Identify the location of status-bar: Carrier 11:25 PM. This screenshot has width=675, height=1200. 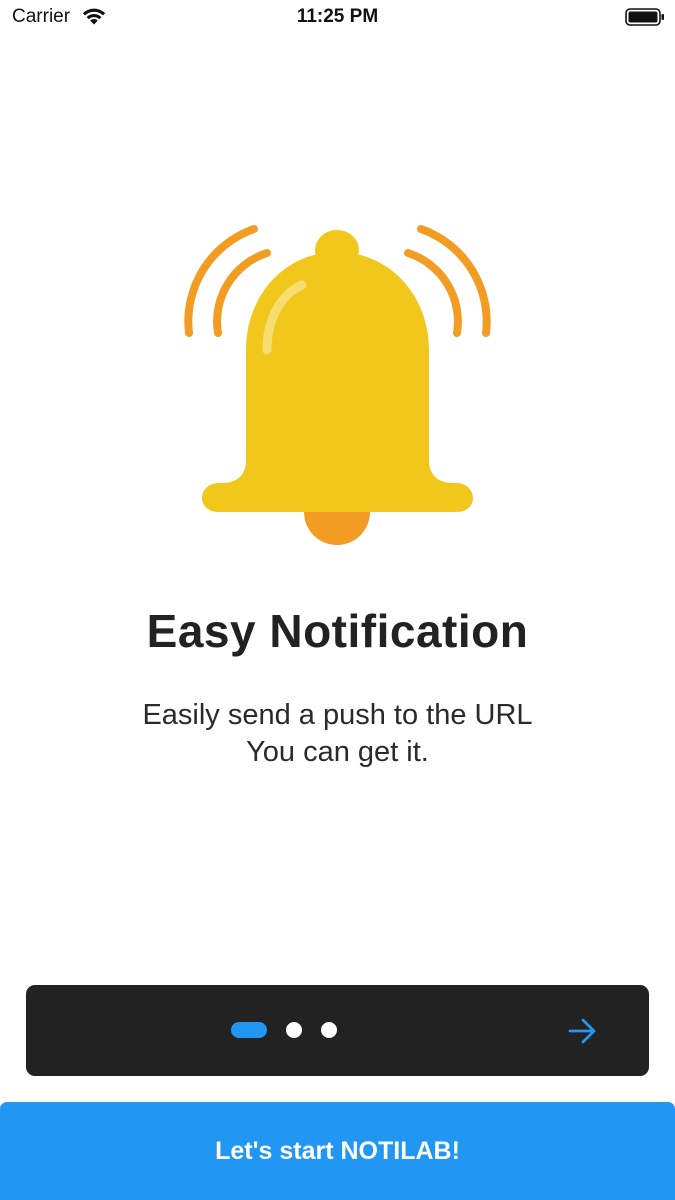
(337, 18).